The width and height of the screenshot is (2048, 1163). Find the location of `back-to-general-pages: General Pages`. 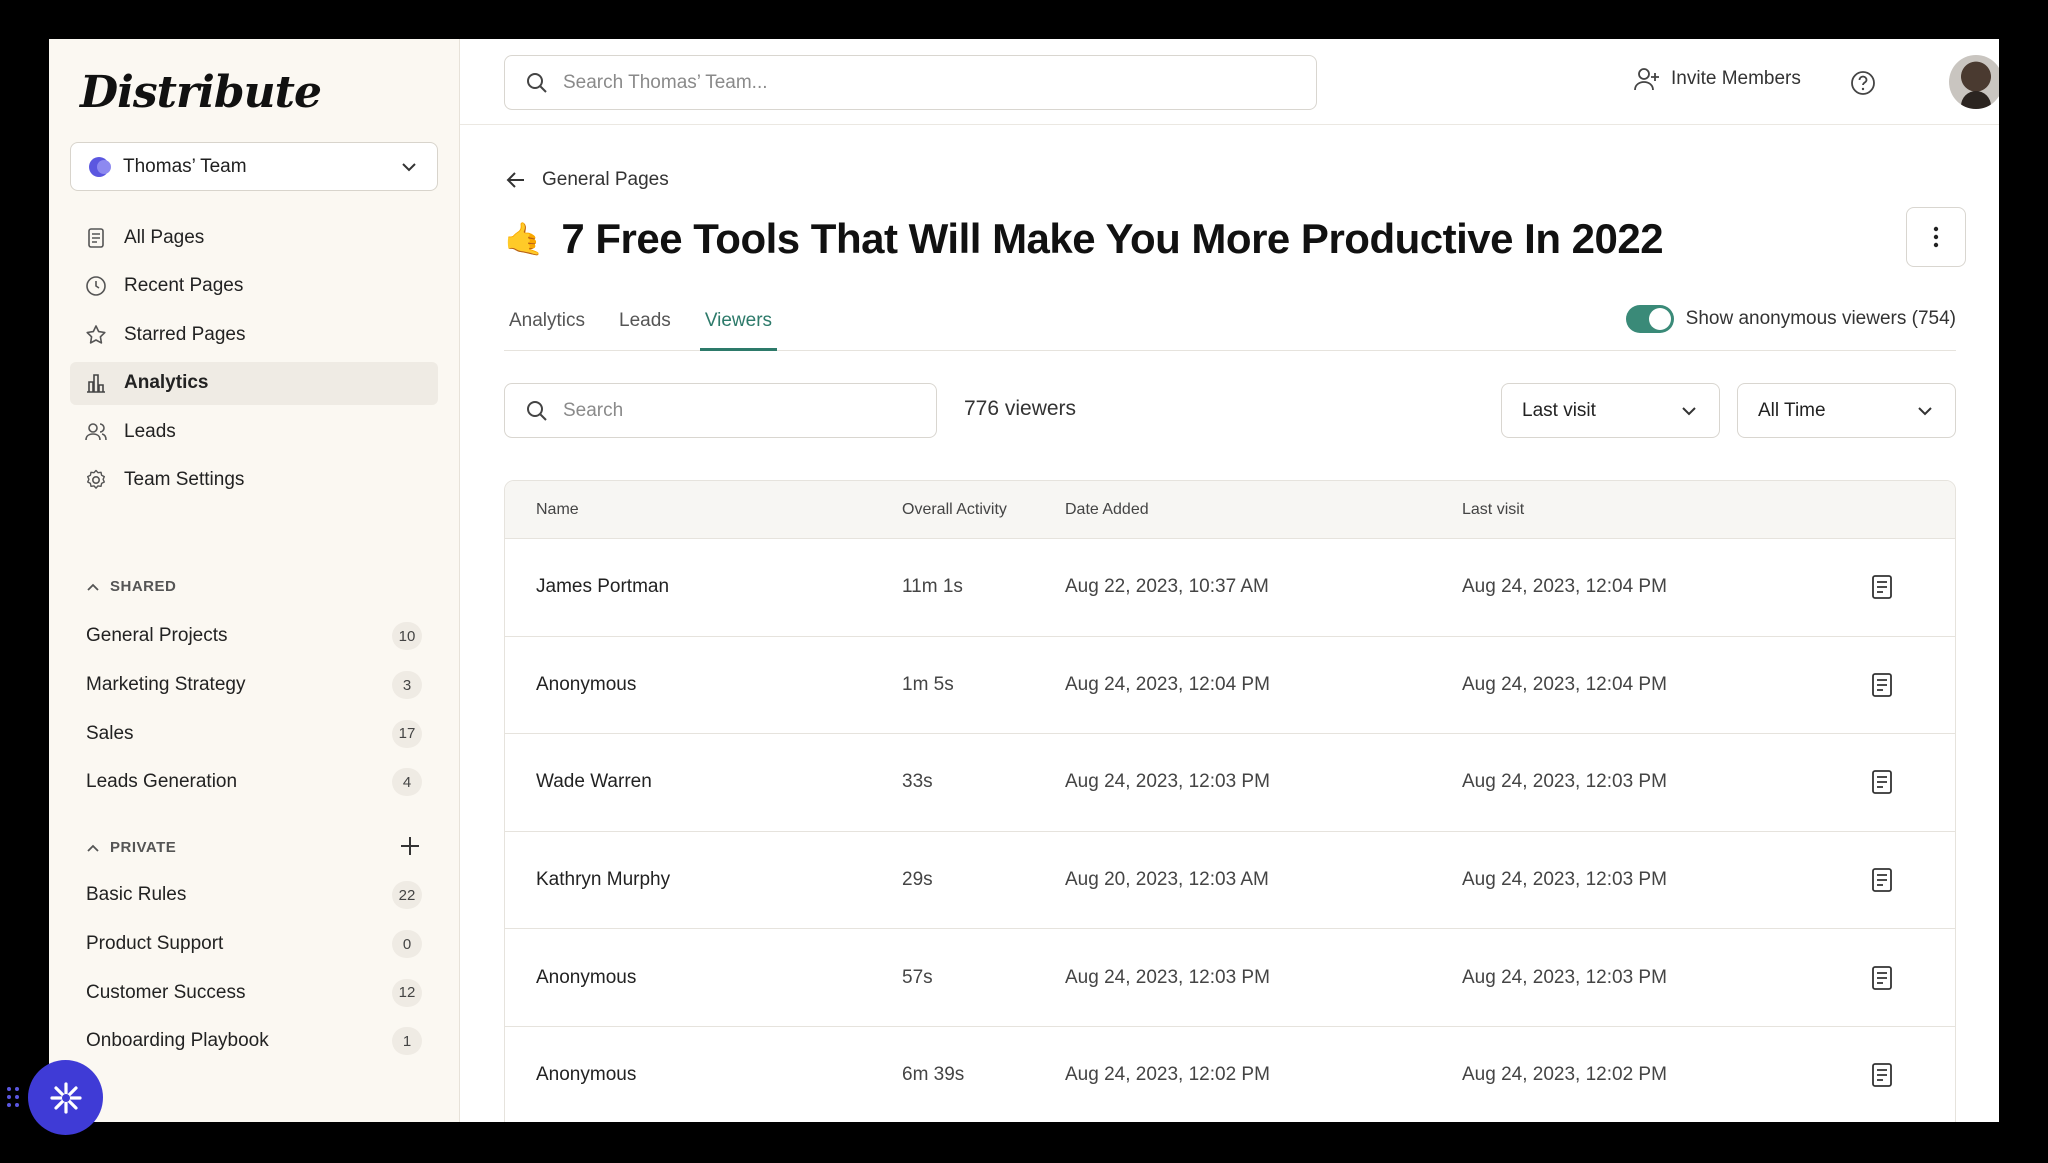

back-to-general-pages: General Pages is located at coordinates (586, 180).